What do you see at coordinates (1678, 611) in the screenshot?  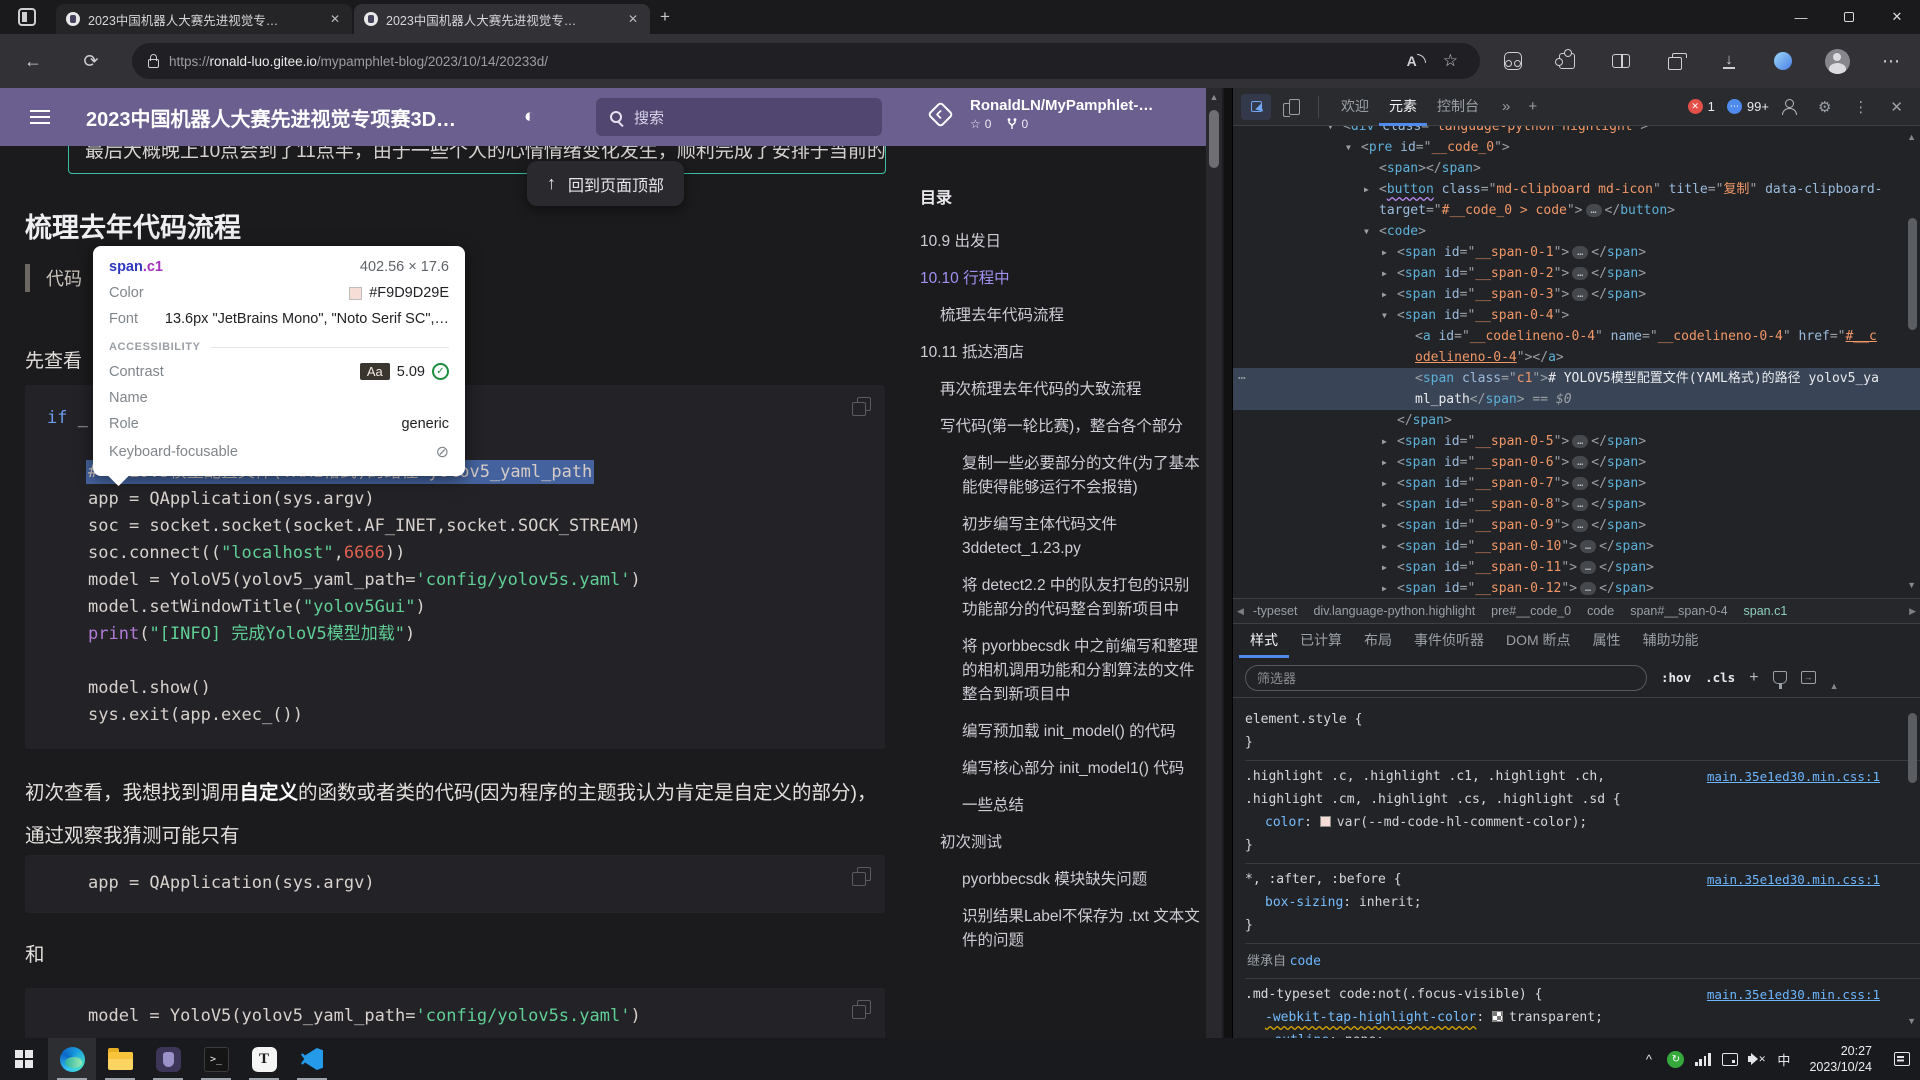 I see `breadcrumb-item: span#__span-0-4` at bounding box center [1678, 611].